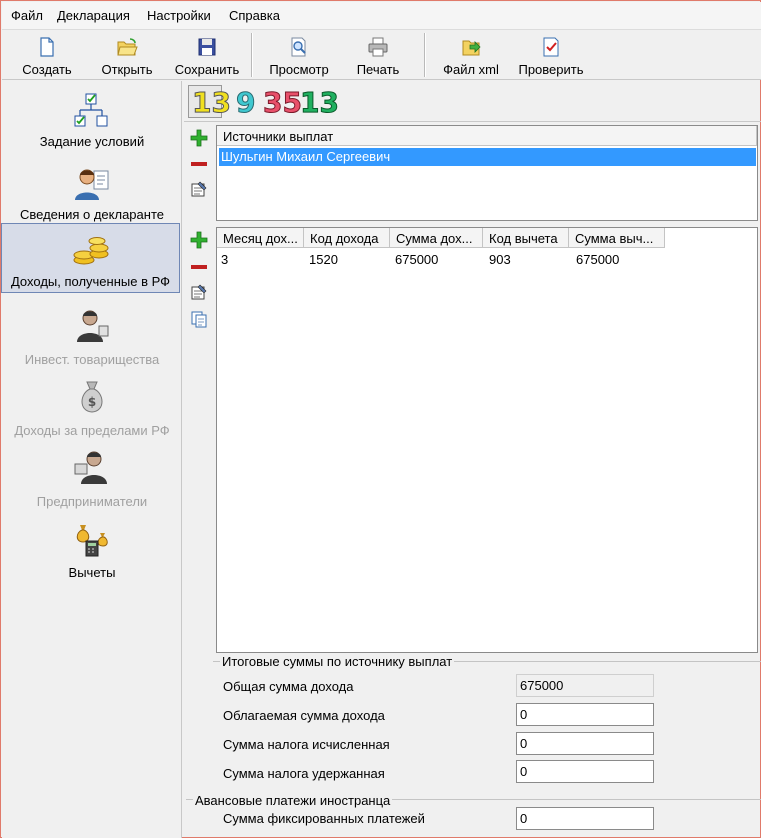 This screenshot has width=761, height=838. I want to click on print-label: Печать, so click(378, 69).